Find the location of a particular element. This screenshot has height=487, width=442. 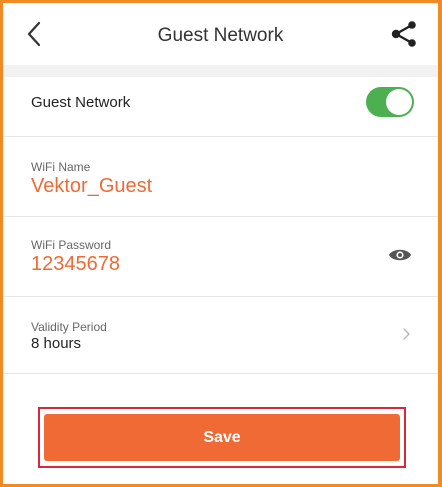

page-title: Guest Network is located at coordinates (220, 35).